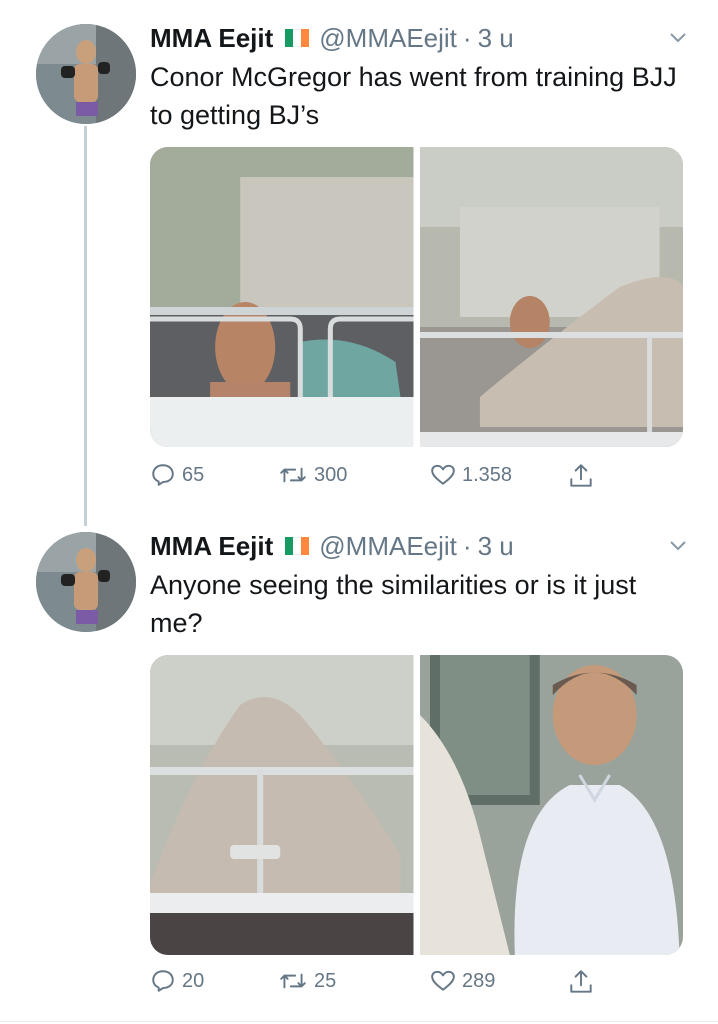 The width and height of the screenshot is (718, 1024). I want to click on retweet-button: 300, so click(312, 475).